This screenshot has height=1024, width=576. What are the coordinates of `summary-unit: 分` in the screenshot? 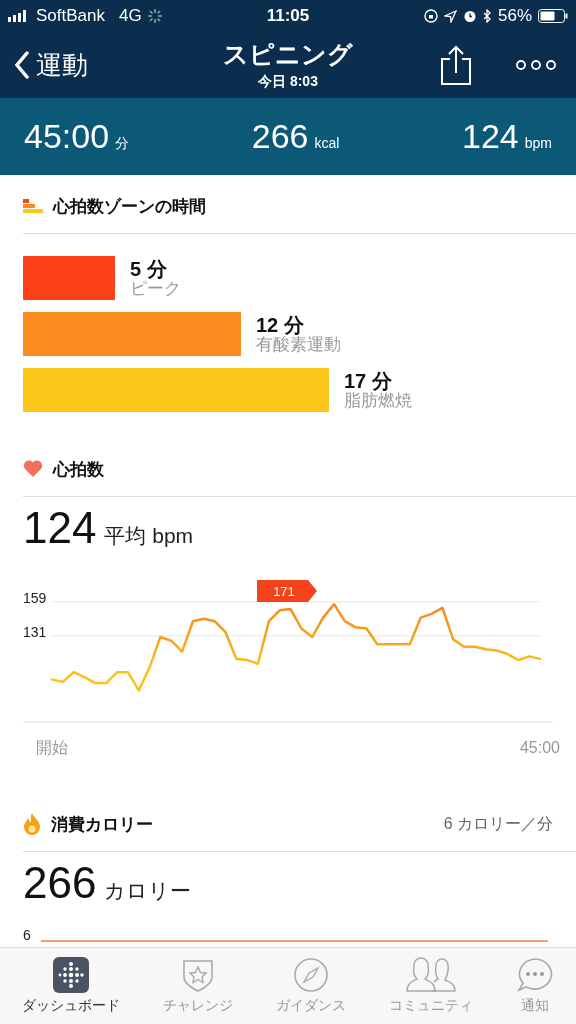 It's located at (122, 144).